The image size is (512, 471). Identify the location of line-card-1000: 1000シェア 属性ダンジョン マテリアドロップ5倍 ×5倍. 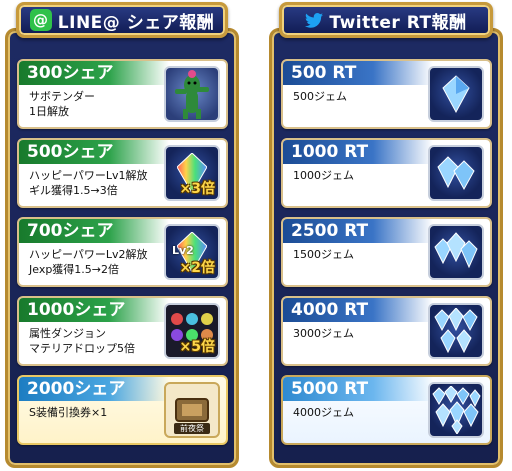
(122, 331).